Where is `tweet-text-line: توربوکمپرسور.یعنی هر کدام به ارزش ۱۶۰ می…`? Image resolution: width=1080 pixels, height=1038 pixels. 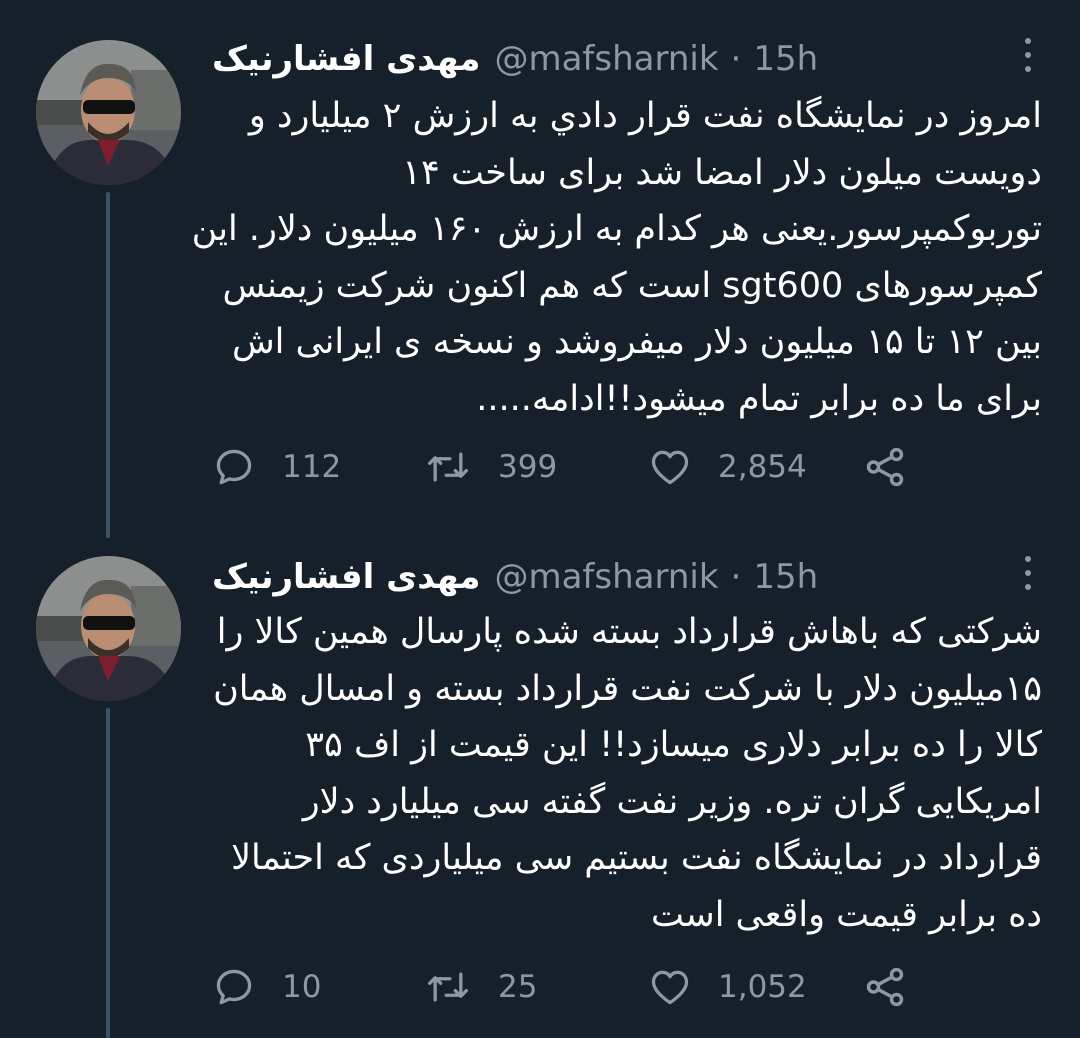
tweet-text-line: توربوکمپرسور.یعنی هر کدام به ارزش ۱۶۰ می… is located at coordinates (616, 229).